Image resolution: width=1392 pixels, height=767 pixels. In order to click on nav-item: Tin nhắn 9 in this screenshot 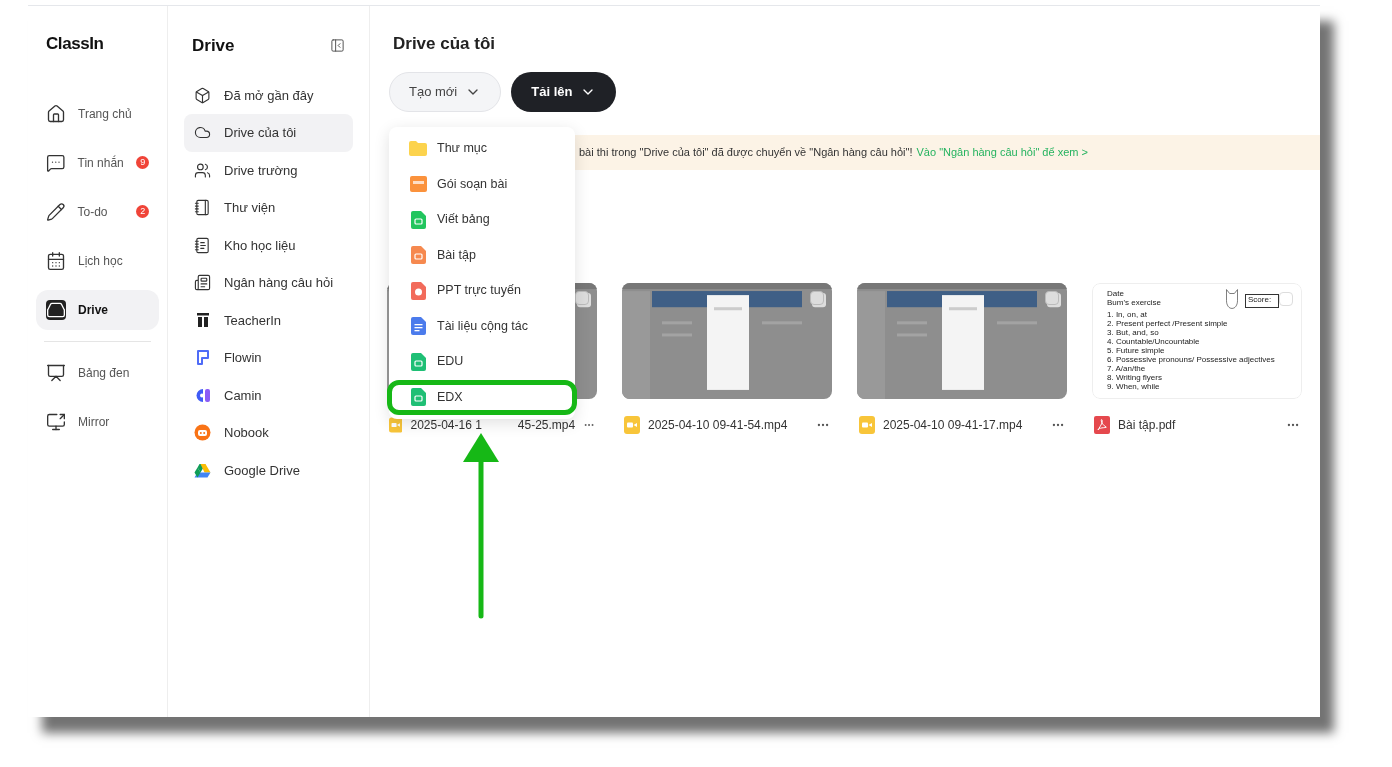, I will do `click(97, 162)`.